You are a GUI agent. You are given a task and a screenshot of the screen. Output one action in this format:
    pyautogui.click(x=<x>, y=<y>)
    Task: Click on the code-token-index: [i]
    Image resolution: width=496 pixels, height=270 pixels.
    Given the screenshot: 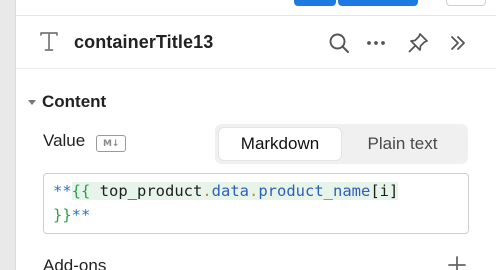 What is the action you would take?
    pyautogui.click(x=384, y=191)
    